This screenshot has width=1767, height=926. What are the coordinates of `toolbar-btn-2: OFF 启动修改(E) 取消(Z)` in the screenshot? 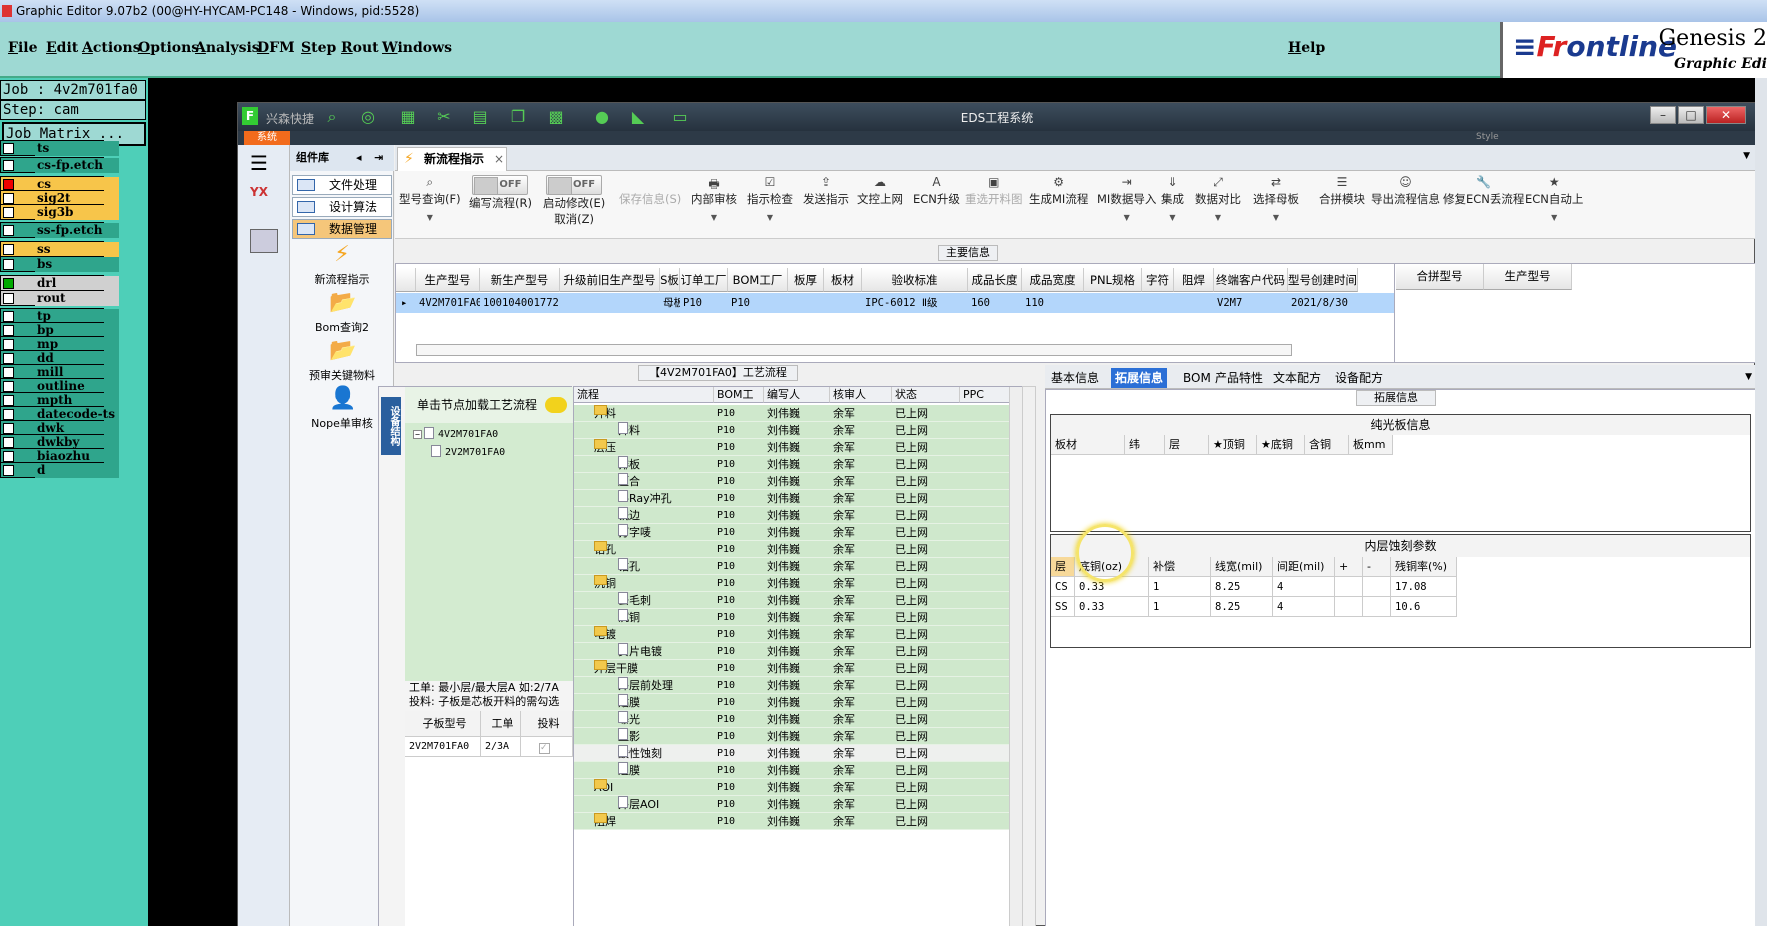 It's located at (574, 205).